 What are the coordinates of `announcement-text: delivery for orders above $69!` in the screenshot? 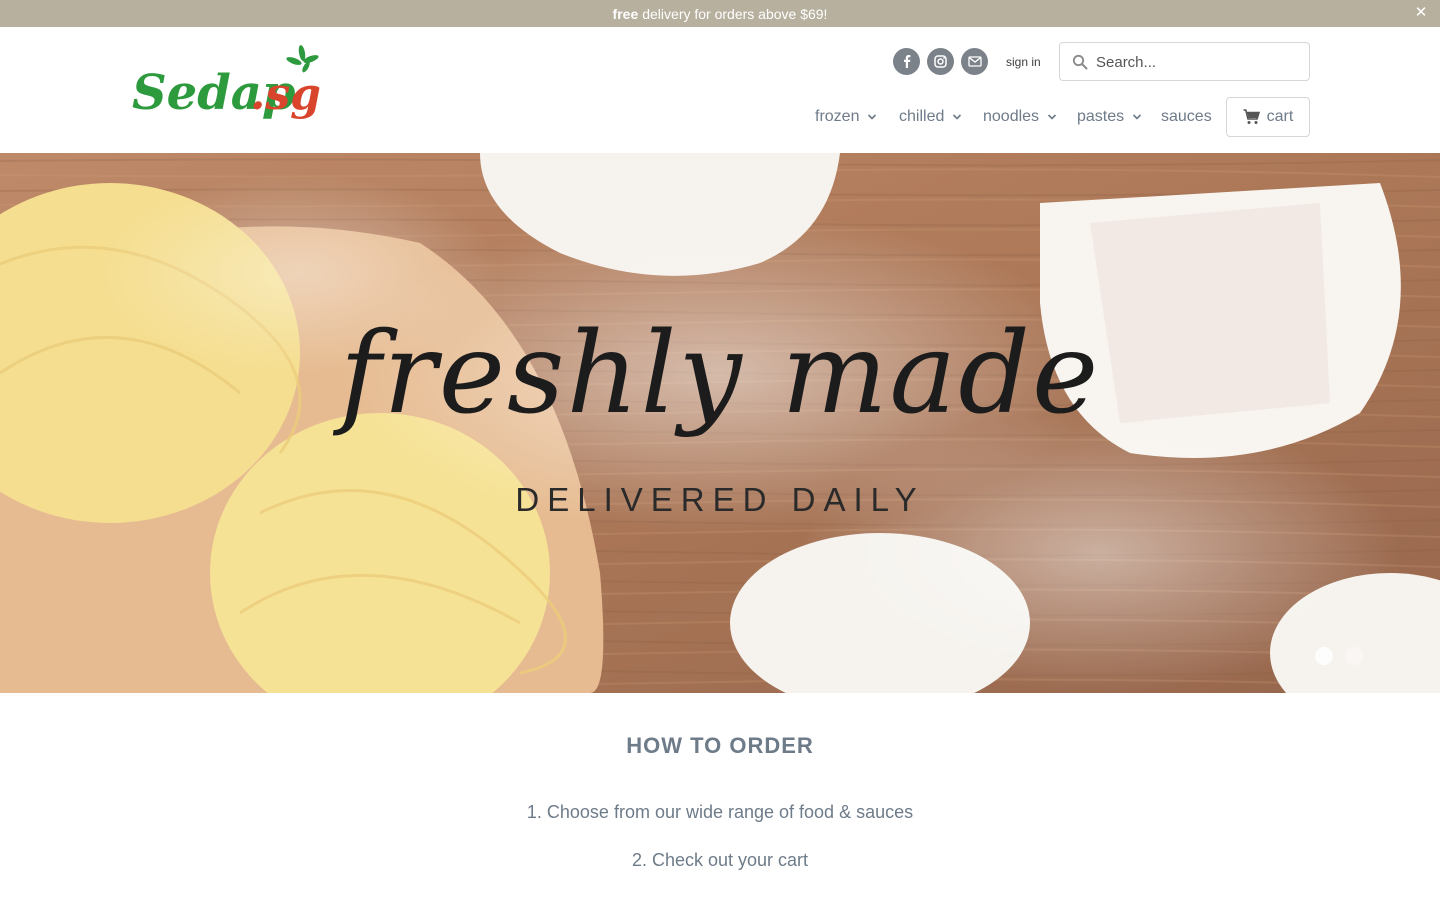 It's located at (735, 13).